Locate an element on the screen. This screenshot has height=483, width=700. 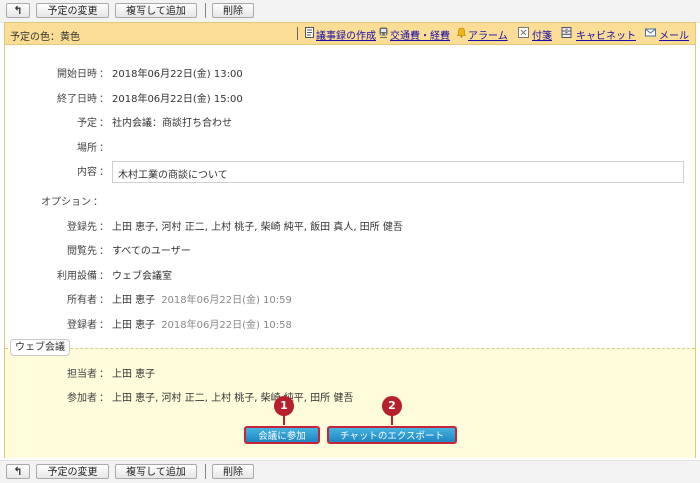
owner-value: 上田 恵子 2018年06月22日(金) 10:59 is located at coordinates (202, 298).